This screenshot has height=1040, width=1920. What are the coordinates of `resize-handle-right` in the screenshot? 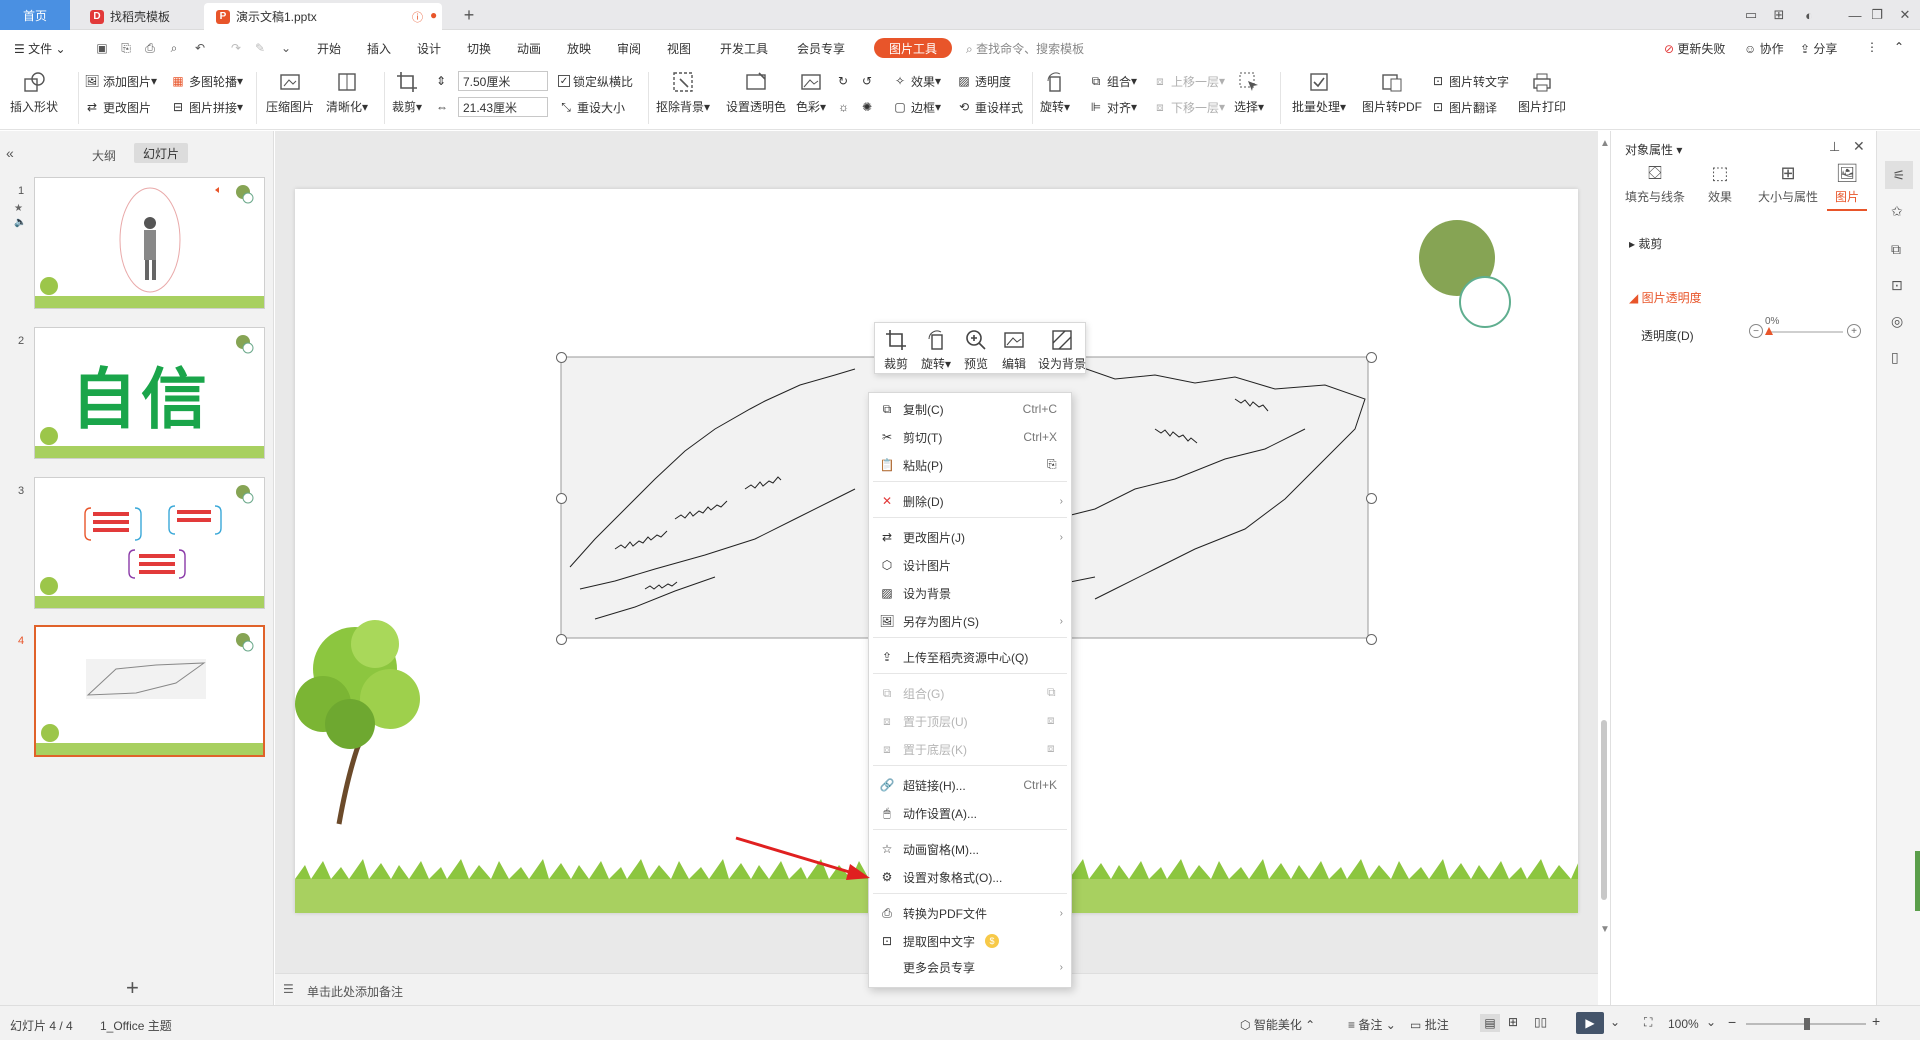 It's located at (1371, 498).